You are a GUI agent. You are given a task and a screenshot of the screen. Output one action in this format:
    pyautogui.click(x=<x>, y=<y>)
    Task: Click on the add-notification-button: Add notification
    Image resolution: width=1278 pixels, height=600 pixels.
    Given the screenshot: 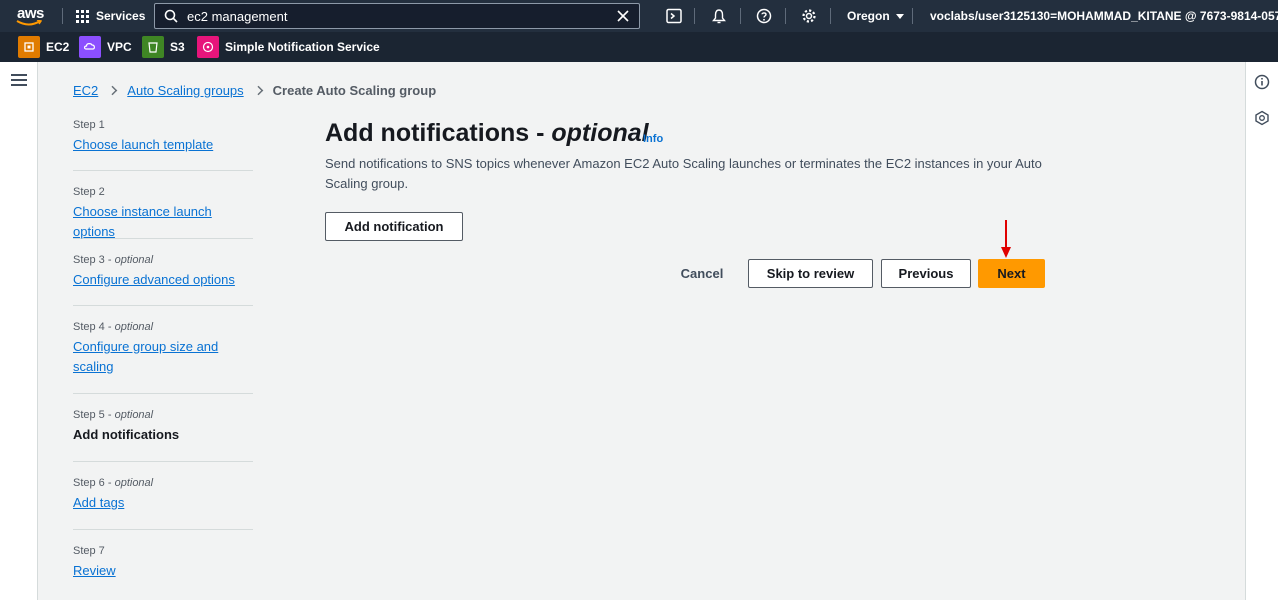 What is the action you would take?
    pyautogui.click(x=394, y=226)
    